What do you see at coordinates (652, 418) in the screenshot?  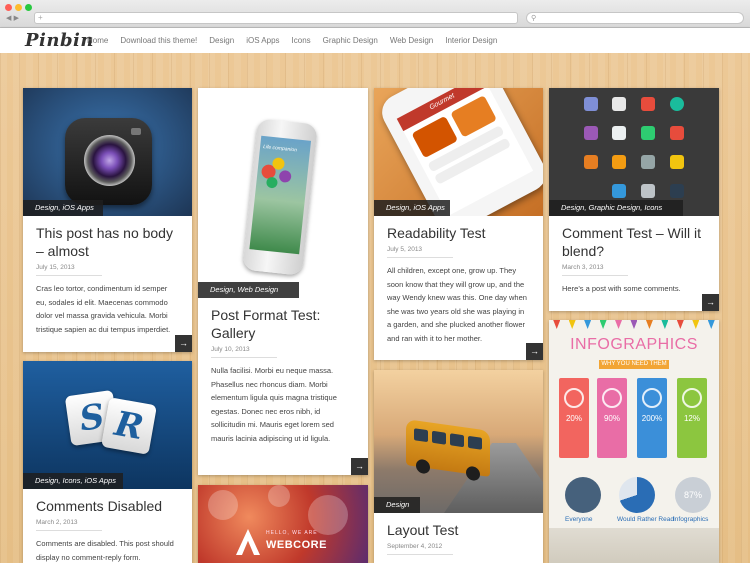 I see `stat-column: 200%` at bounding box center [652, 418].